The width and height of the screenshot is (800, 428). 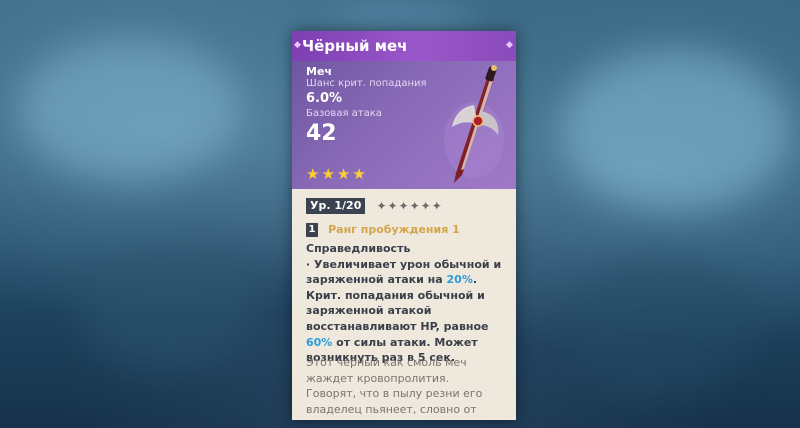 I want to click on passive-title: Справедливость, so click(x=358, y=248).